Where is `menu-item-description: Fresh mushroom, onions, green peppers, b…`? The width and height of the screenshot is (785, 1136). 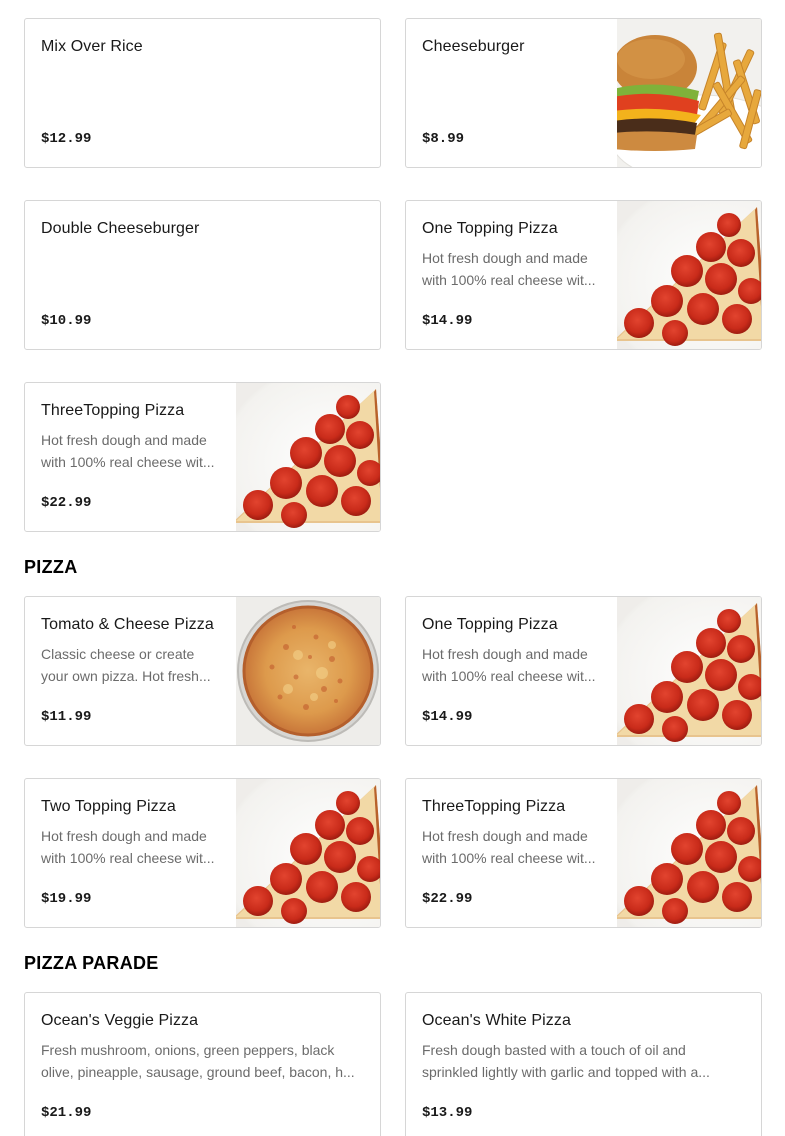 menu-item-description: Fresh mushroom, onions, green peppers, b… is located at coordinates (198, 1061).